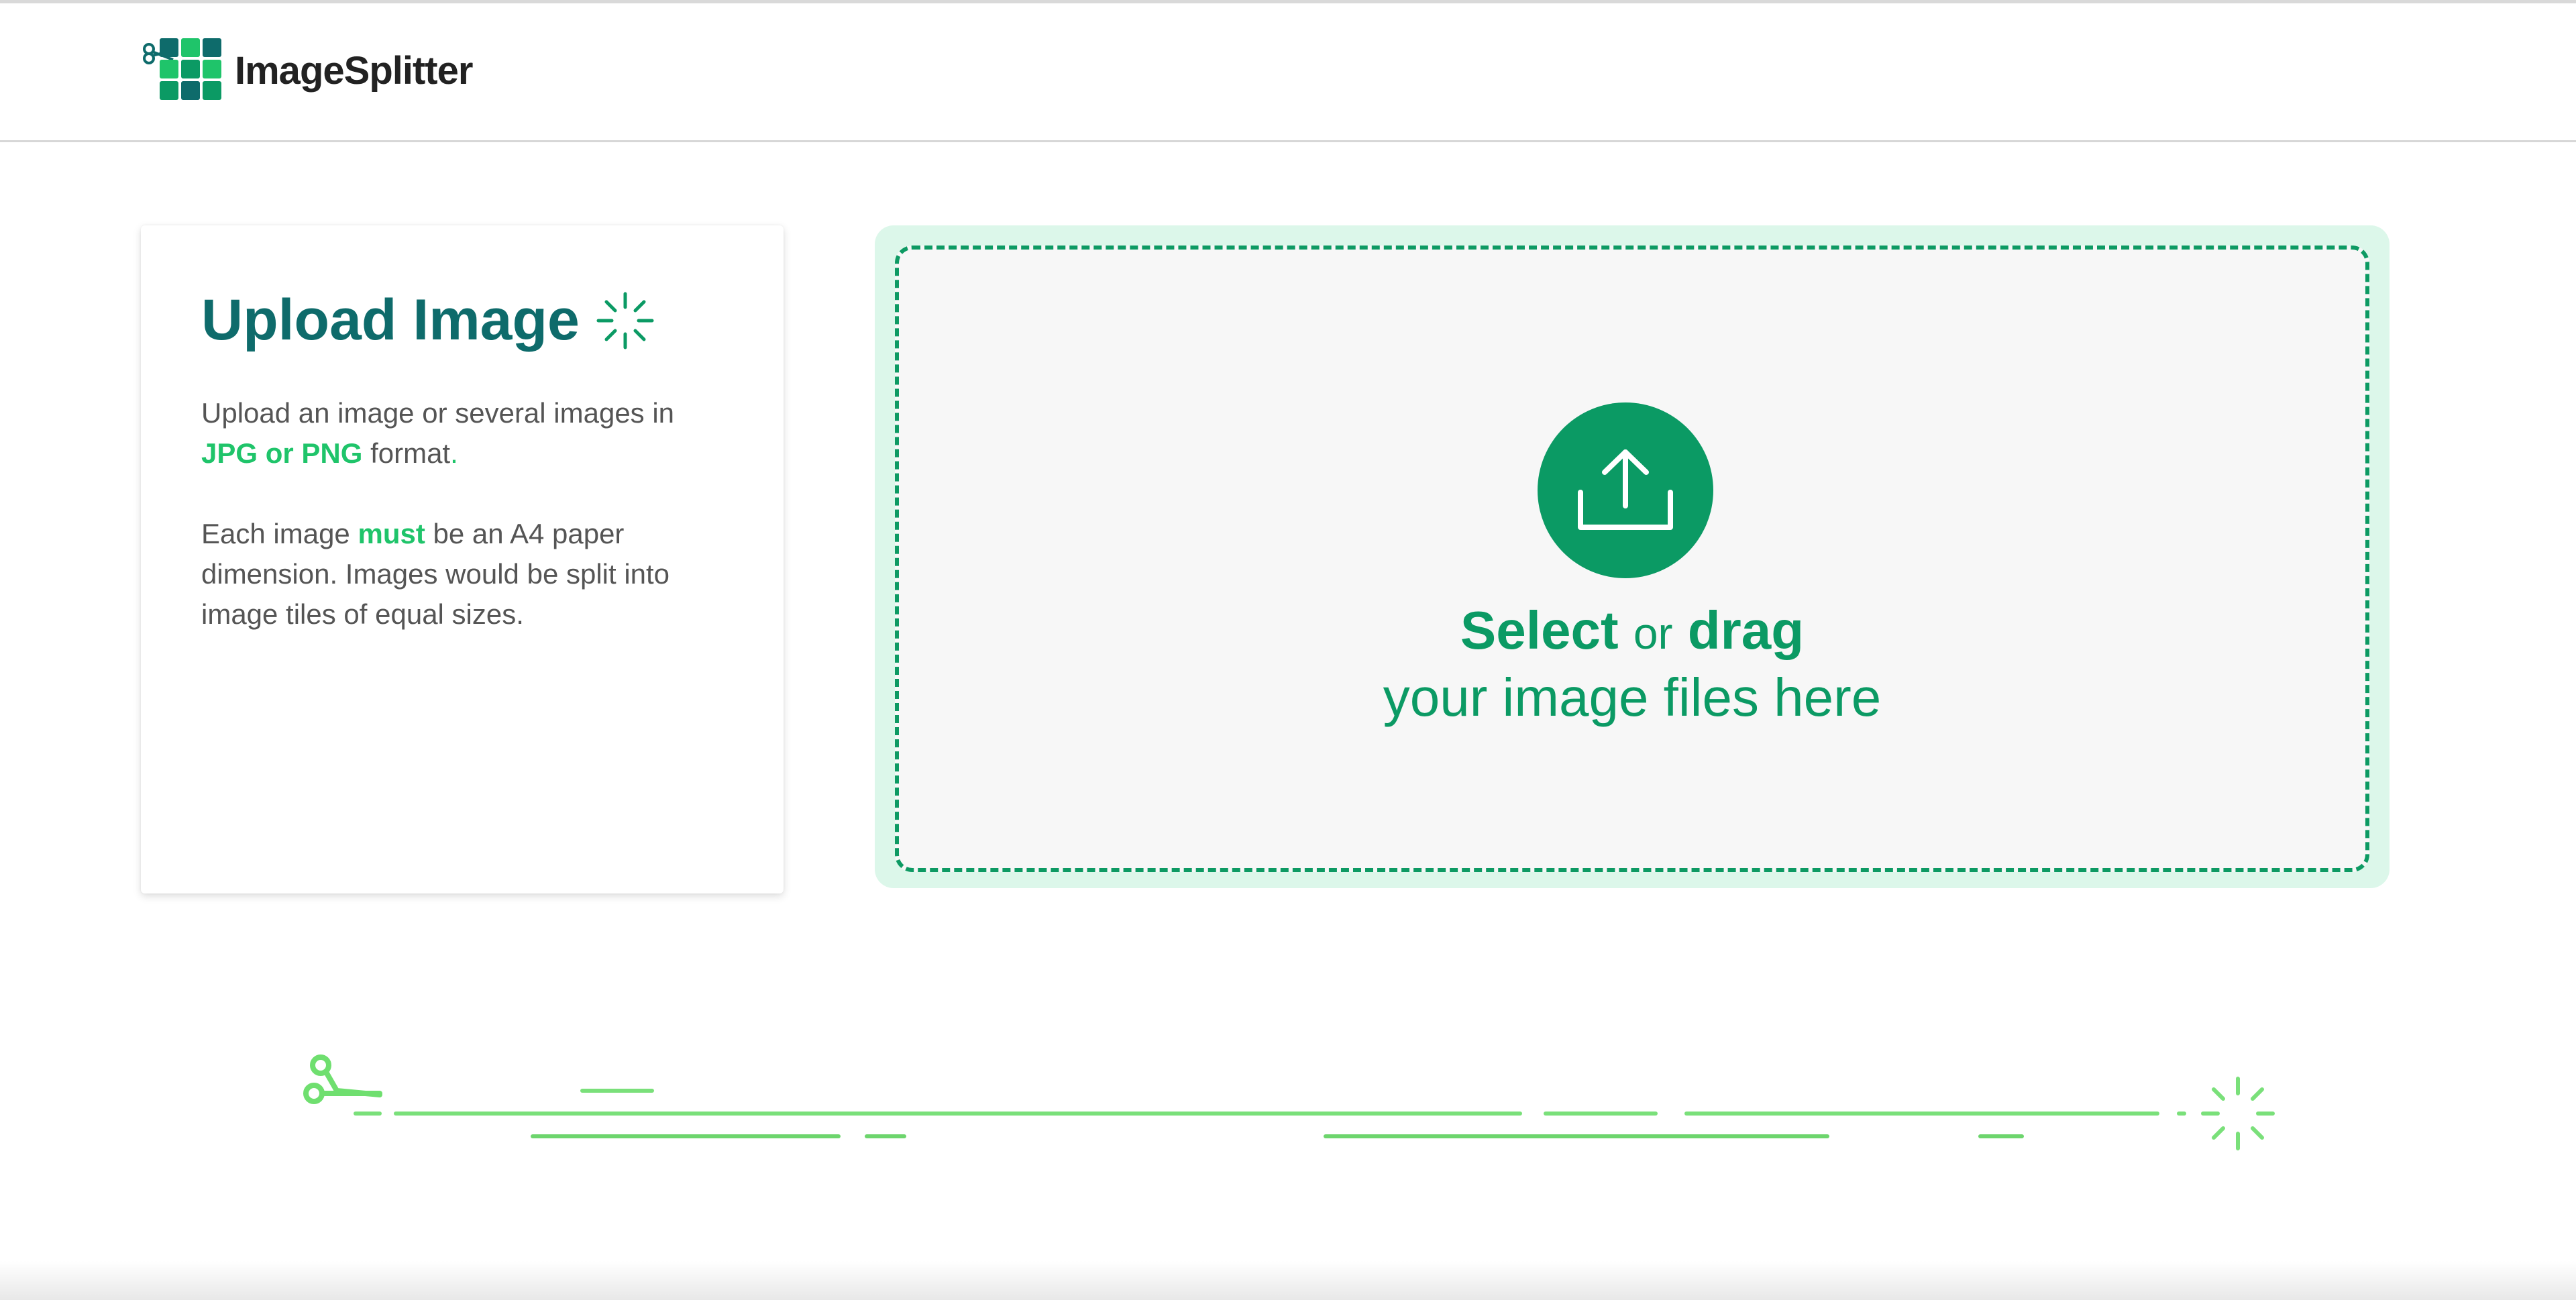  I want to click on format-period: ., so click(454, 453).